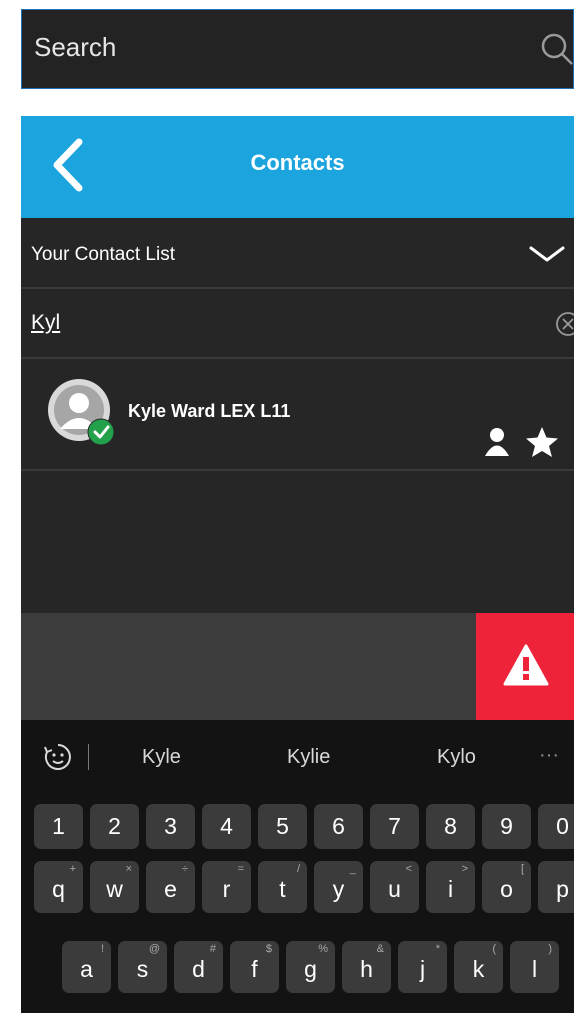 This screenshot has width=574, height=1013. What do you see at coordinates (212, 949) in the screenshot?
I see `key-alt-label: #` at bounding box center [212, 949].